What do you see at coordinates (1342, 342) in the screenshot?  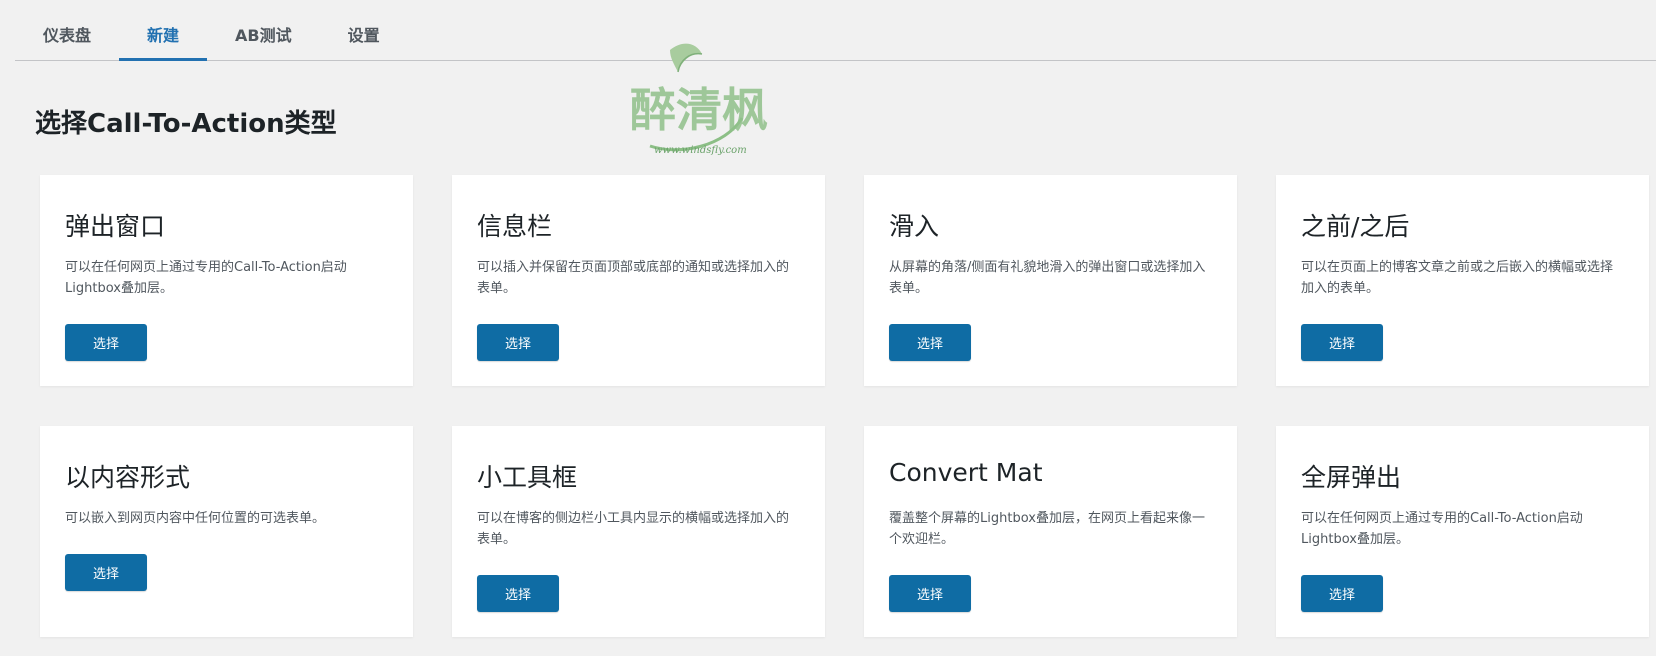 I see `select-before-after-button: 选择` at bounding box center [1342, 342].